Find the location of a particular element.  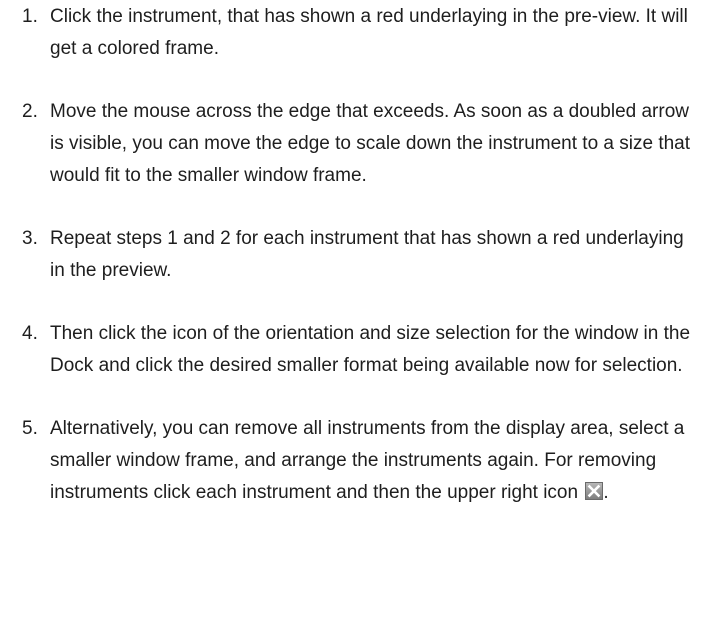

close-x-icon is located at coordinates (594, 491).